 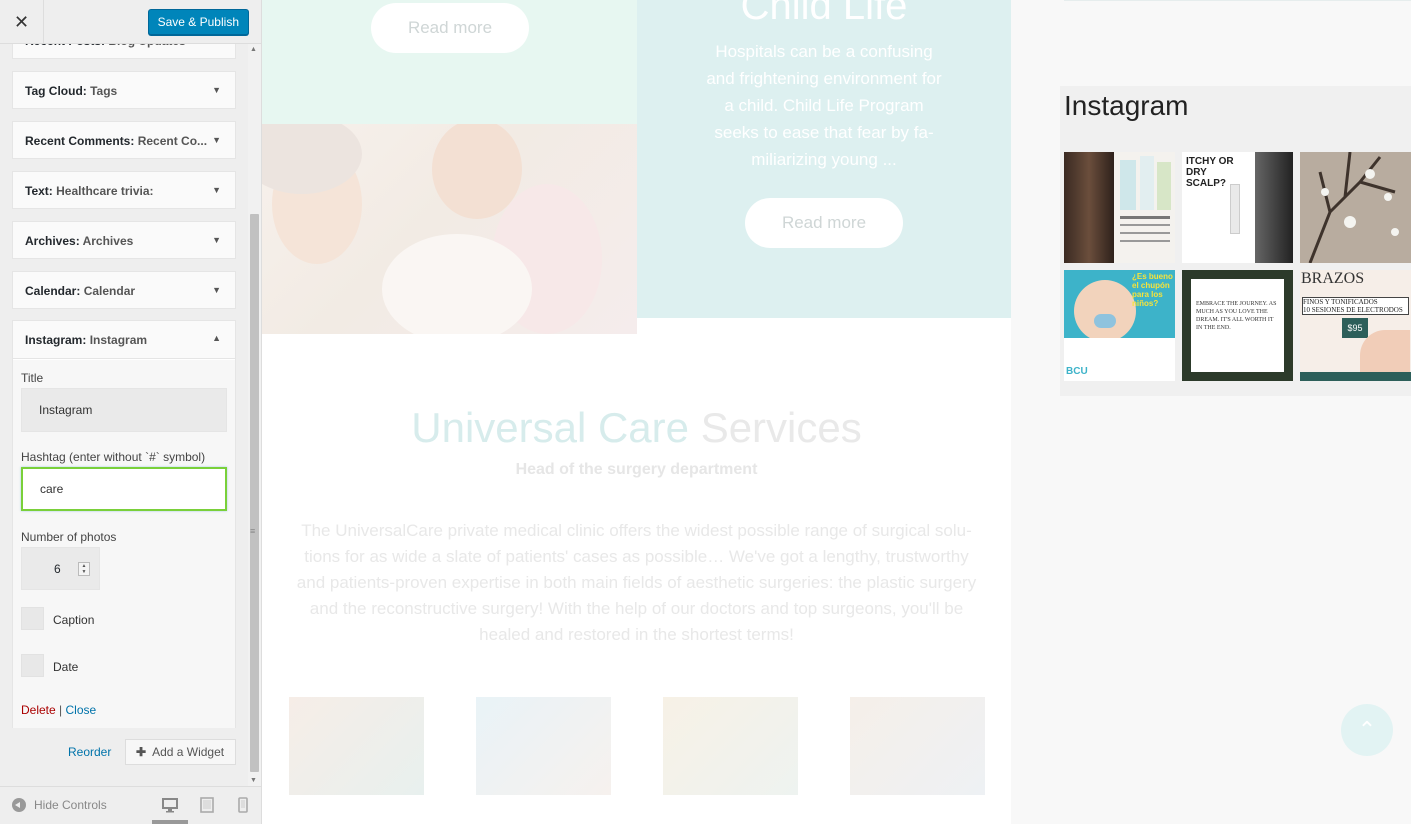 What do you see at coordinates (32, 618) in the screenshot?
I see `caption-checkbox` at bounding box center [32, 618].